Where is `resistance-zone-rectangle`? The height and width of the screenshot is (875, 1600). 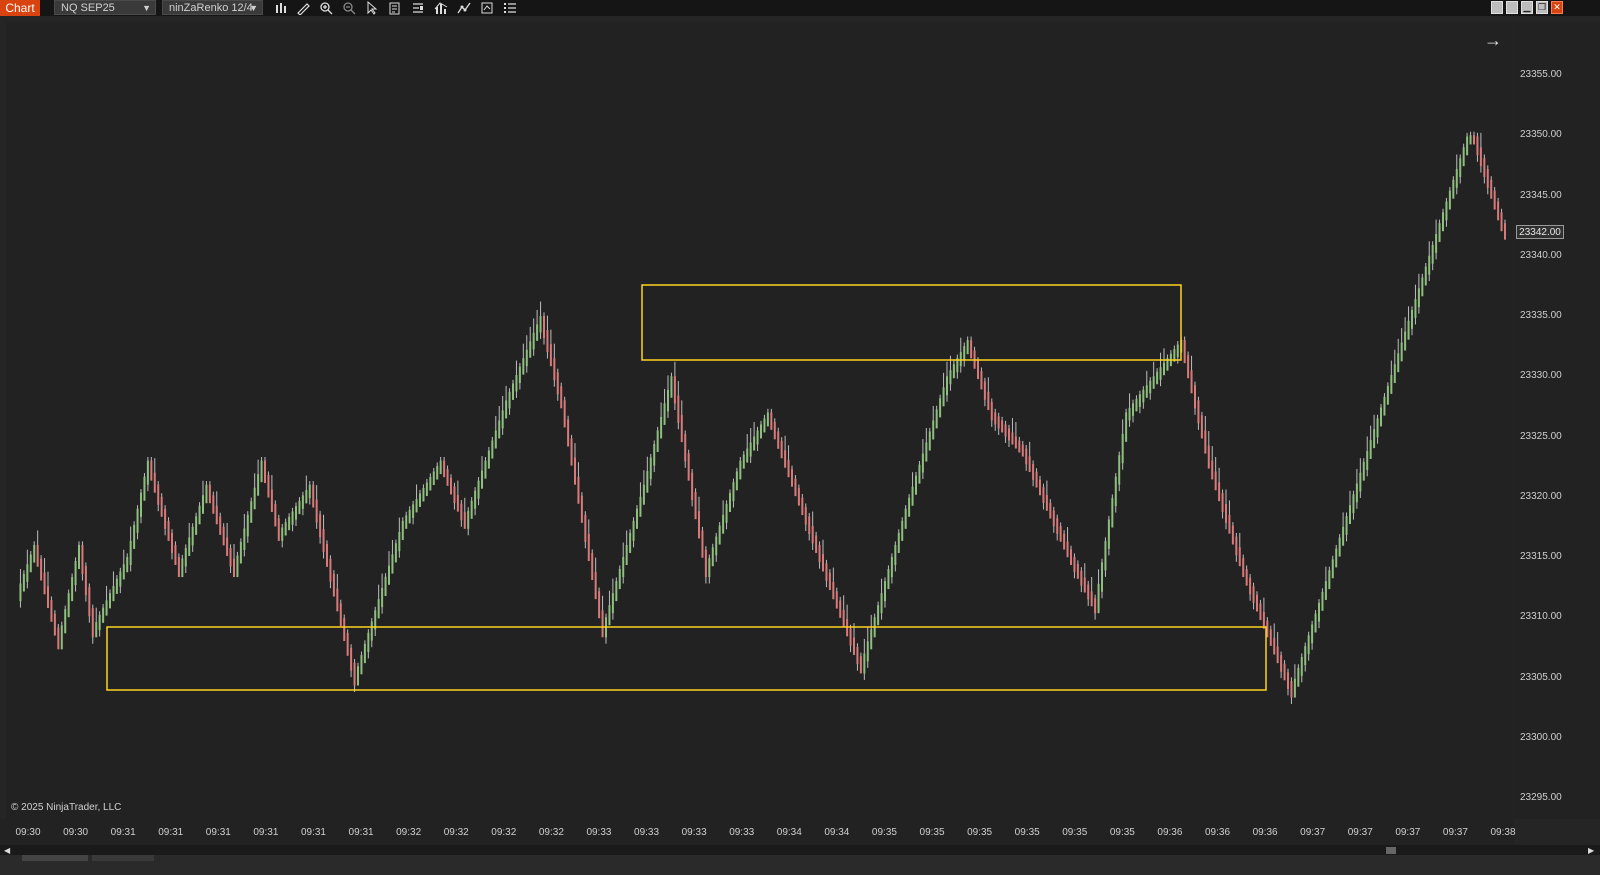
resistance-zone-rectangle is located at coordinates (911, 322).